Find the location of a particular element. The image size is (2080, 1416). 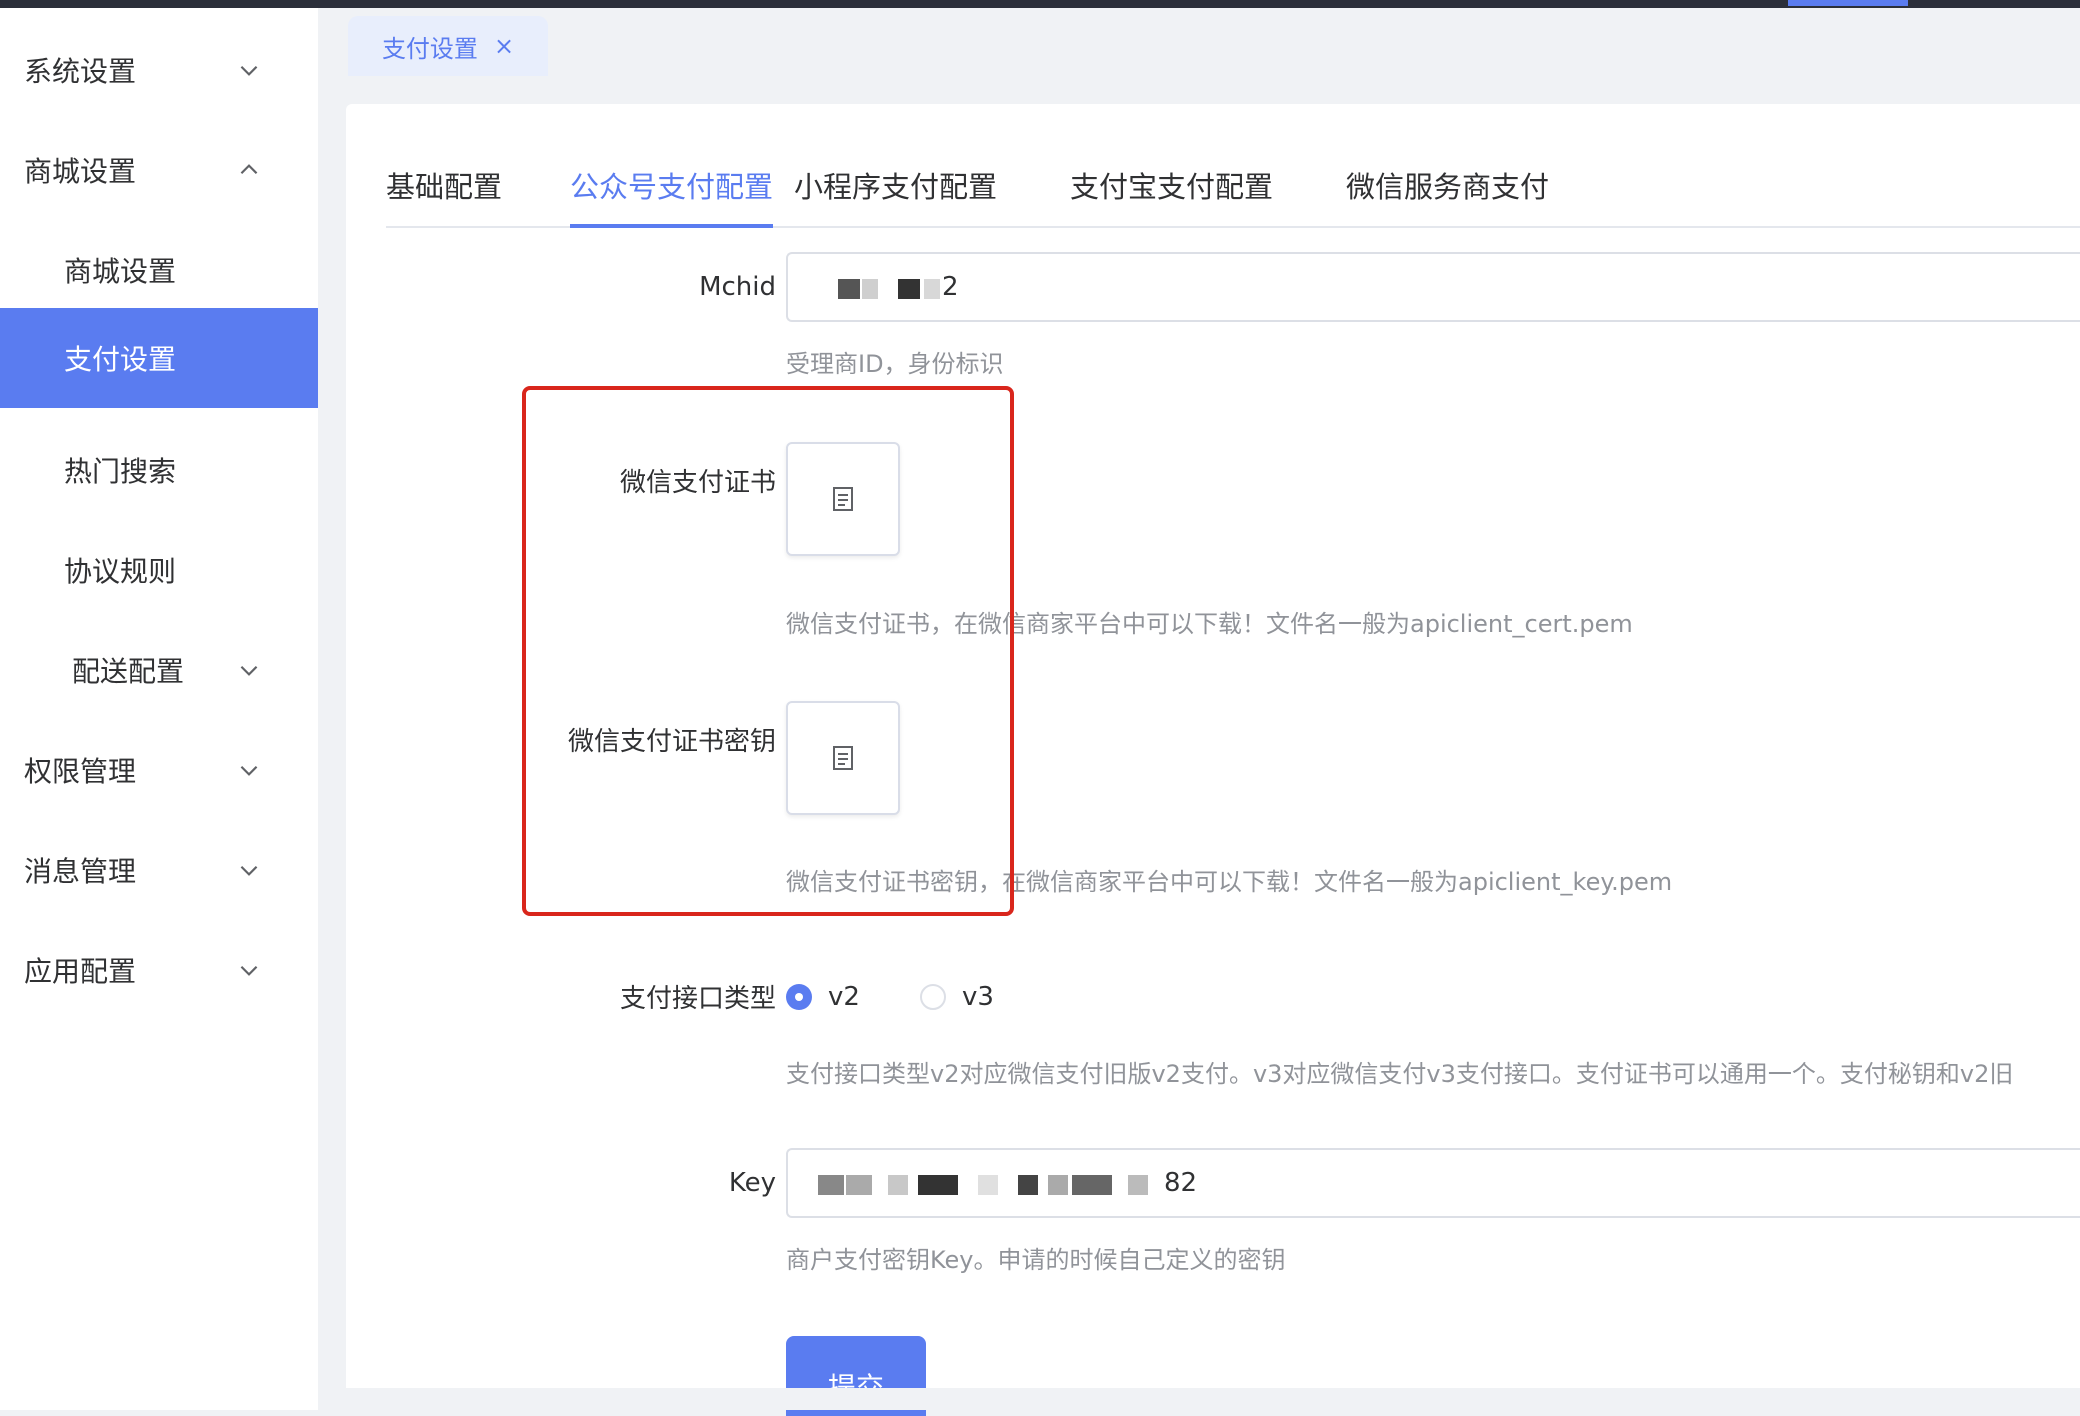

page-tabs-strip is located at coordinates (1199, 42).